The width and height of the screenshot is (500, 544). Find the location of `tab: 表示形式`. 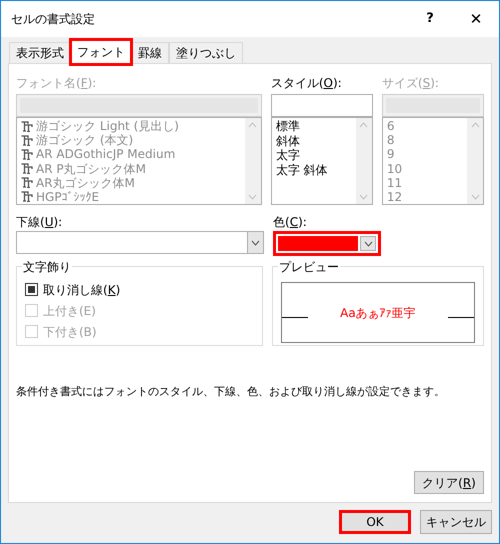

tab: 表示形式 is located at coordinates (40, 52).